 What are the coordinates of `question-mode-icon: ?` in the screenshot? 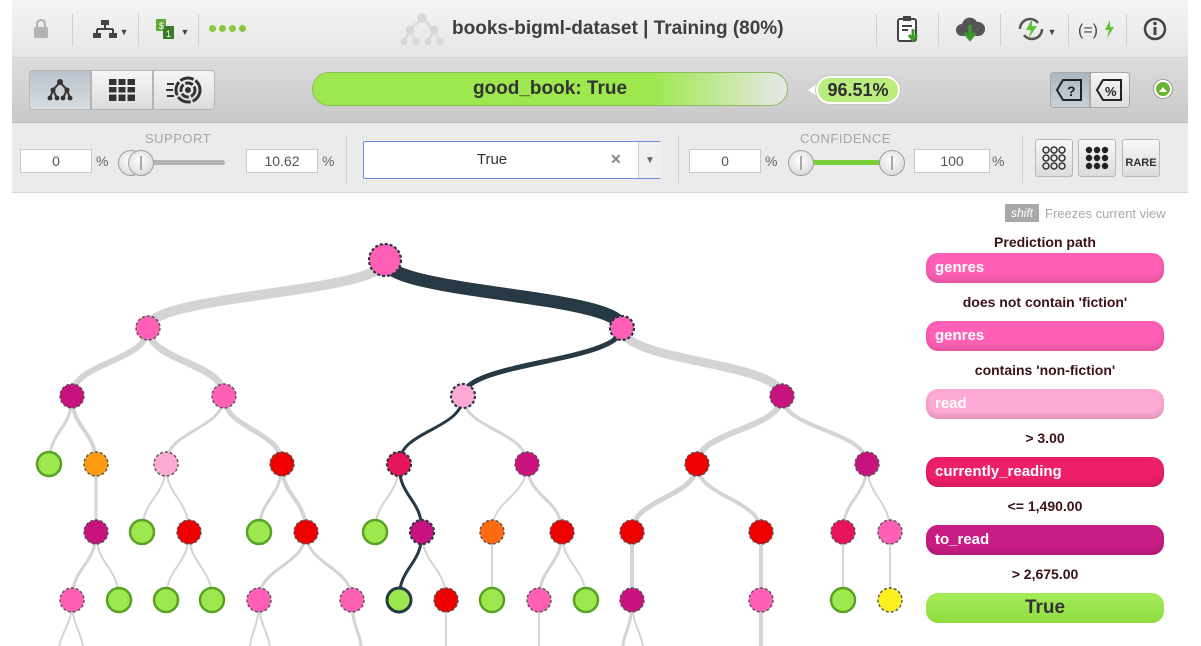 It's located at (1068, 90).